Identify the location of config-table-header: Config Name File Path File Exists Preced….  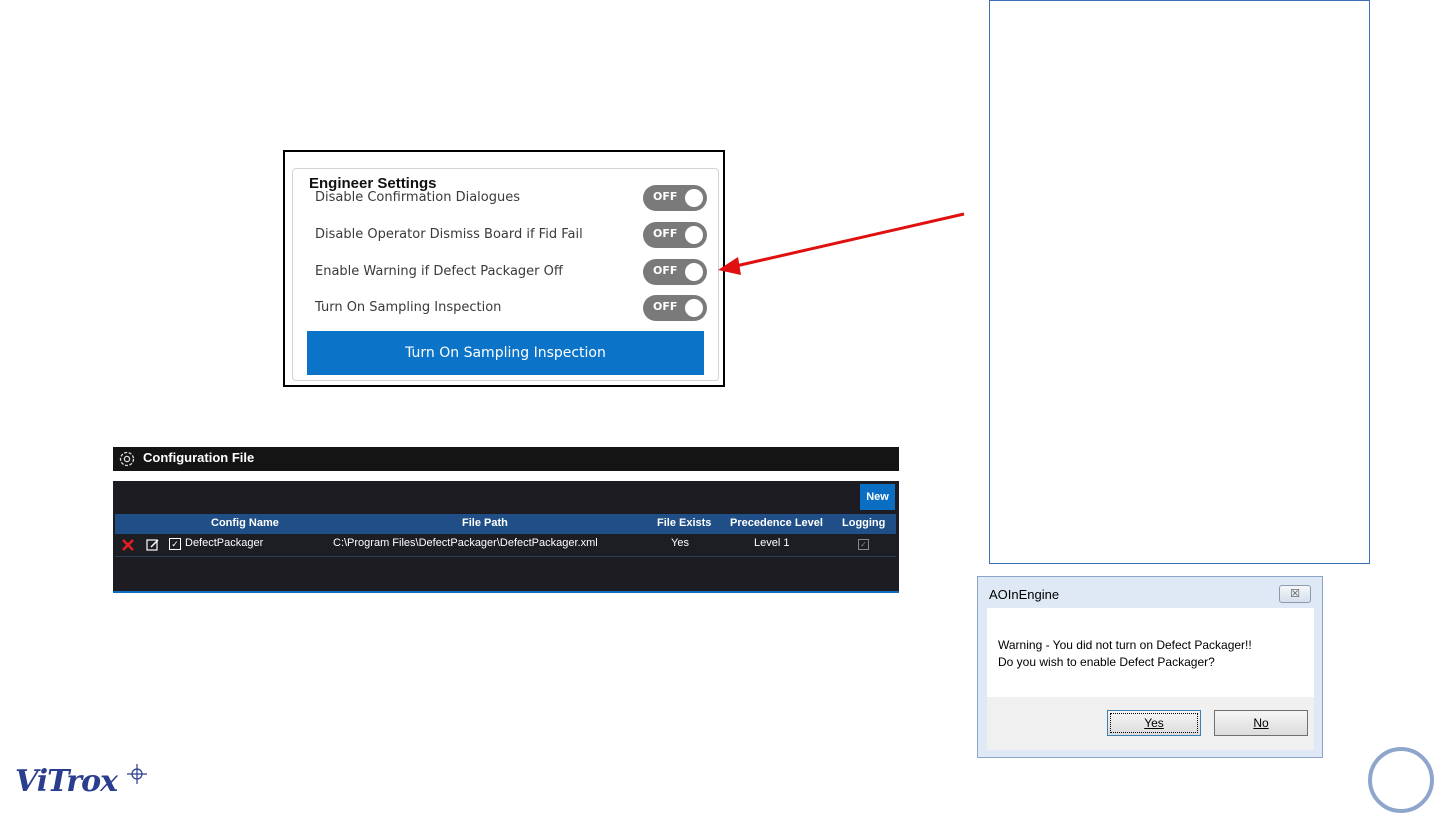
(505, 524).